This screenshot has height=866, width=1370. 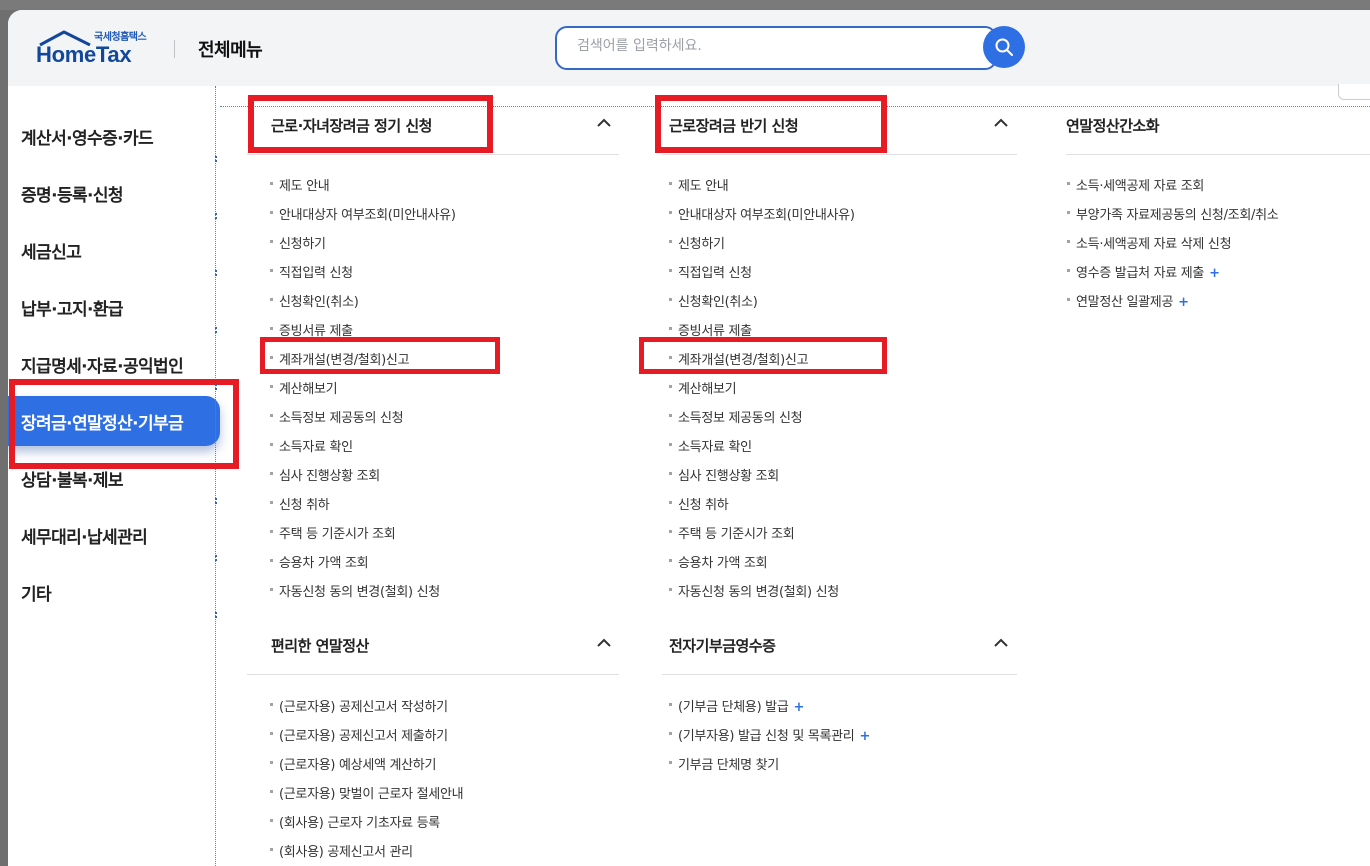 What do you see at coordinates (341, 850) in the screenshot?
I see `menu-link: (회사용) 공제신고서 관리` at bounding box center [341, 850].